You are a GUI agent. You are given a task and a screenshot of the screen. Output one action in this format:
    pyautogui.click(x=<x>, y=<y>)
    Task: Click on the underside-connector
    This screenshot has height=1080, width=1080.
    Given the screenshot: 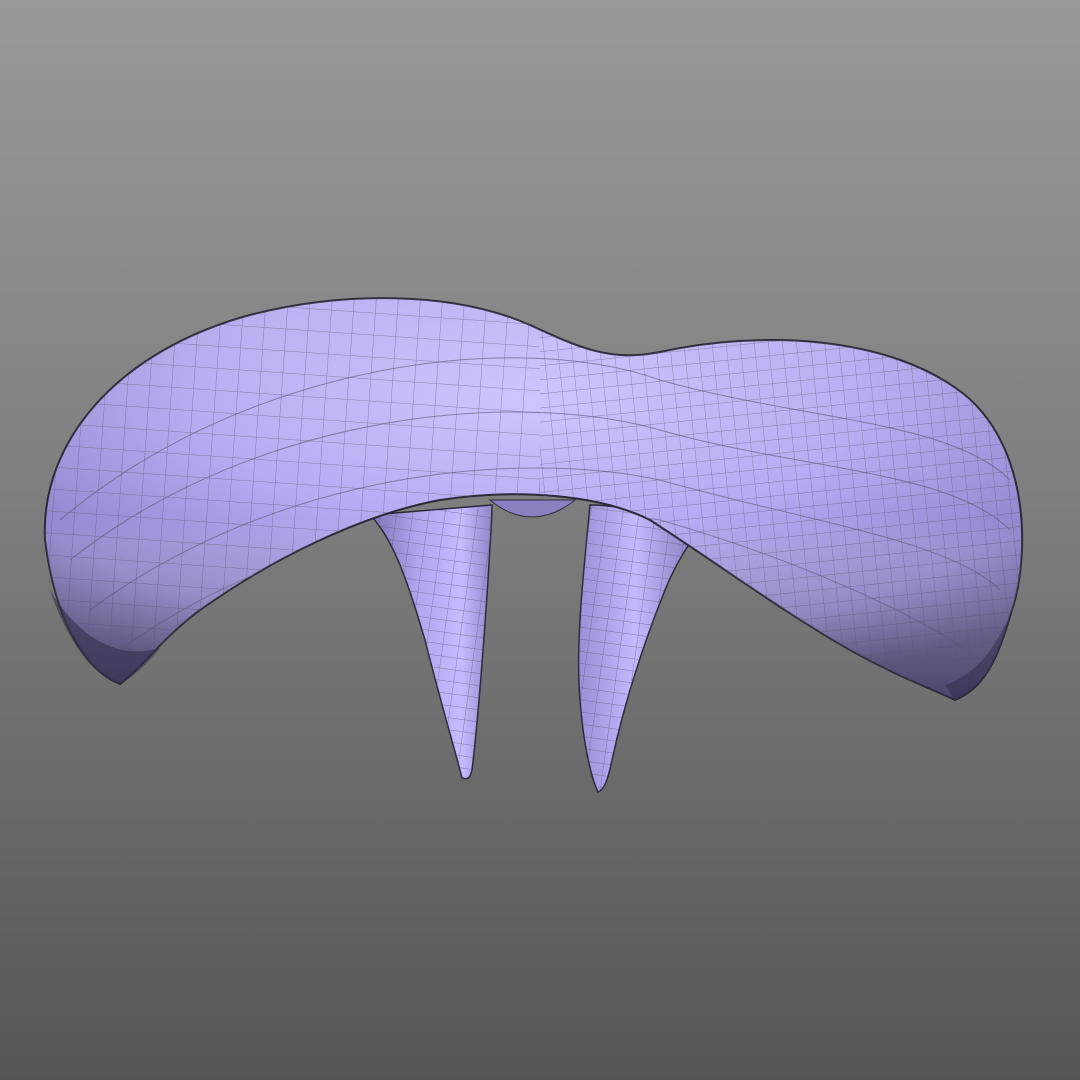 What is the action you would take?
    pyautogui.click(x=532, y=508)
    